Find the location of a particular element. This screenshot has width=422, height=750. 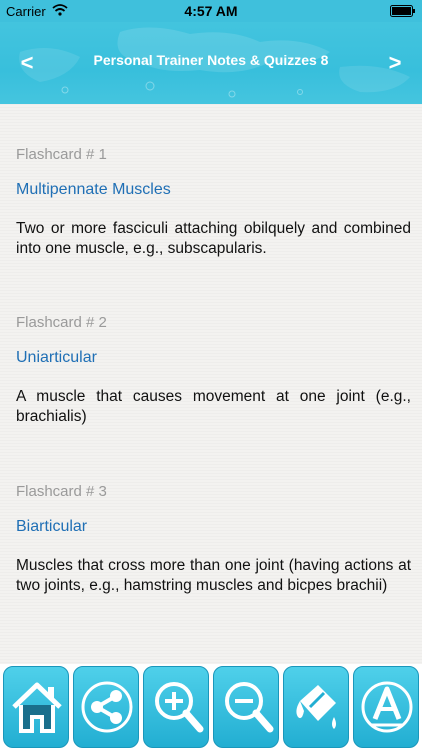

clock: 4:57 AM is located at coordinates (211, 11).